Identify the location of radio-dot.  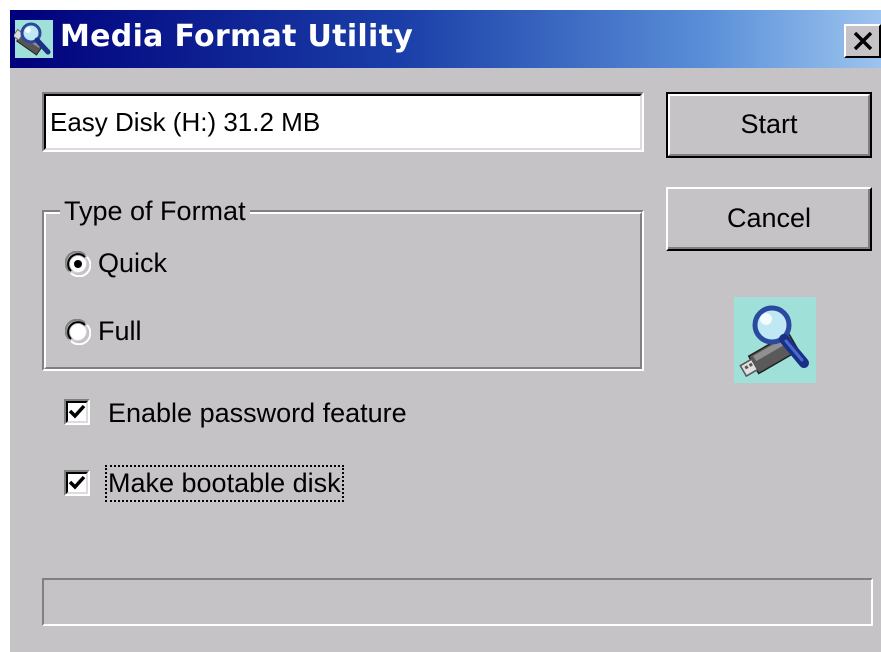
(78, 264).